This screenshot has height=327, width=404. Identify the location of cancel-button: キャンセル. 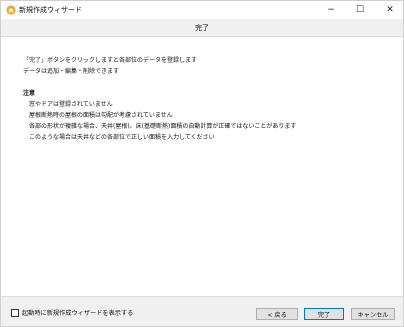
(373, 314).